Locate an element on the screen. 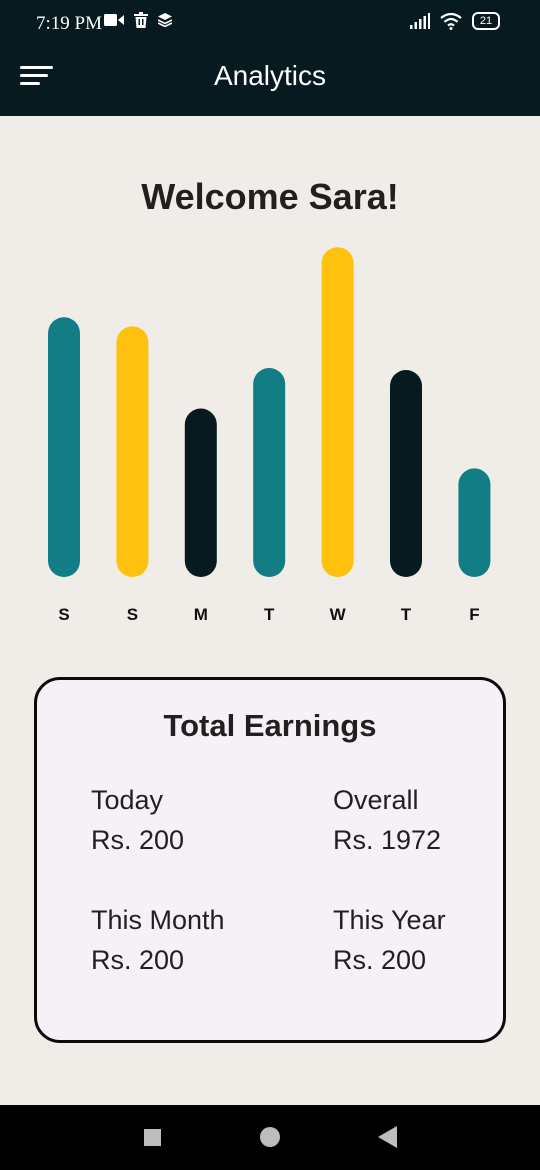 The width and height of the screenshot is (540, 1170). today-value: Rs. 200 is located at coordinates (138, 840).